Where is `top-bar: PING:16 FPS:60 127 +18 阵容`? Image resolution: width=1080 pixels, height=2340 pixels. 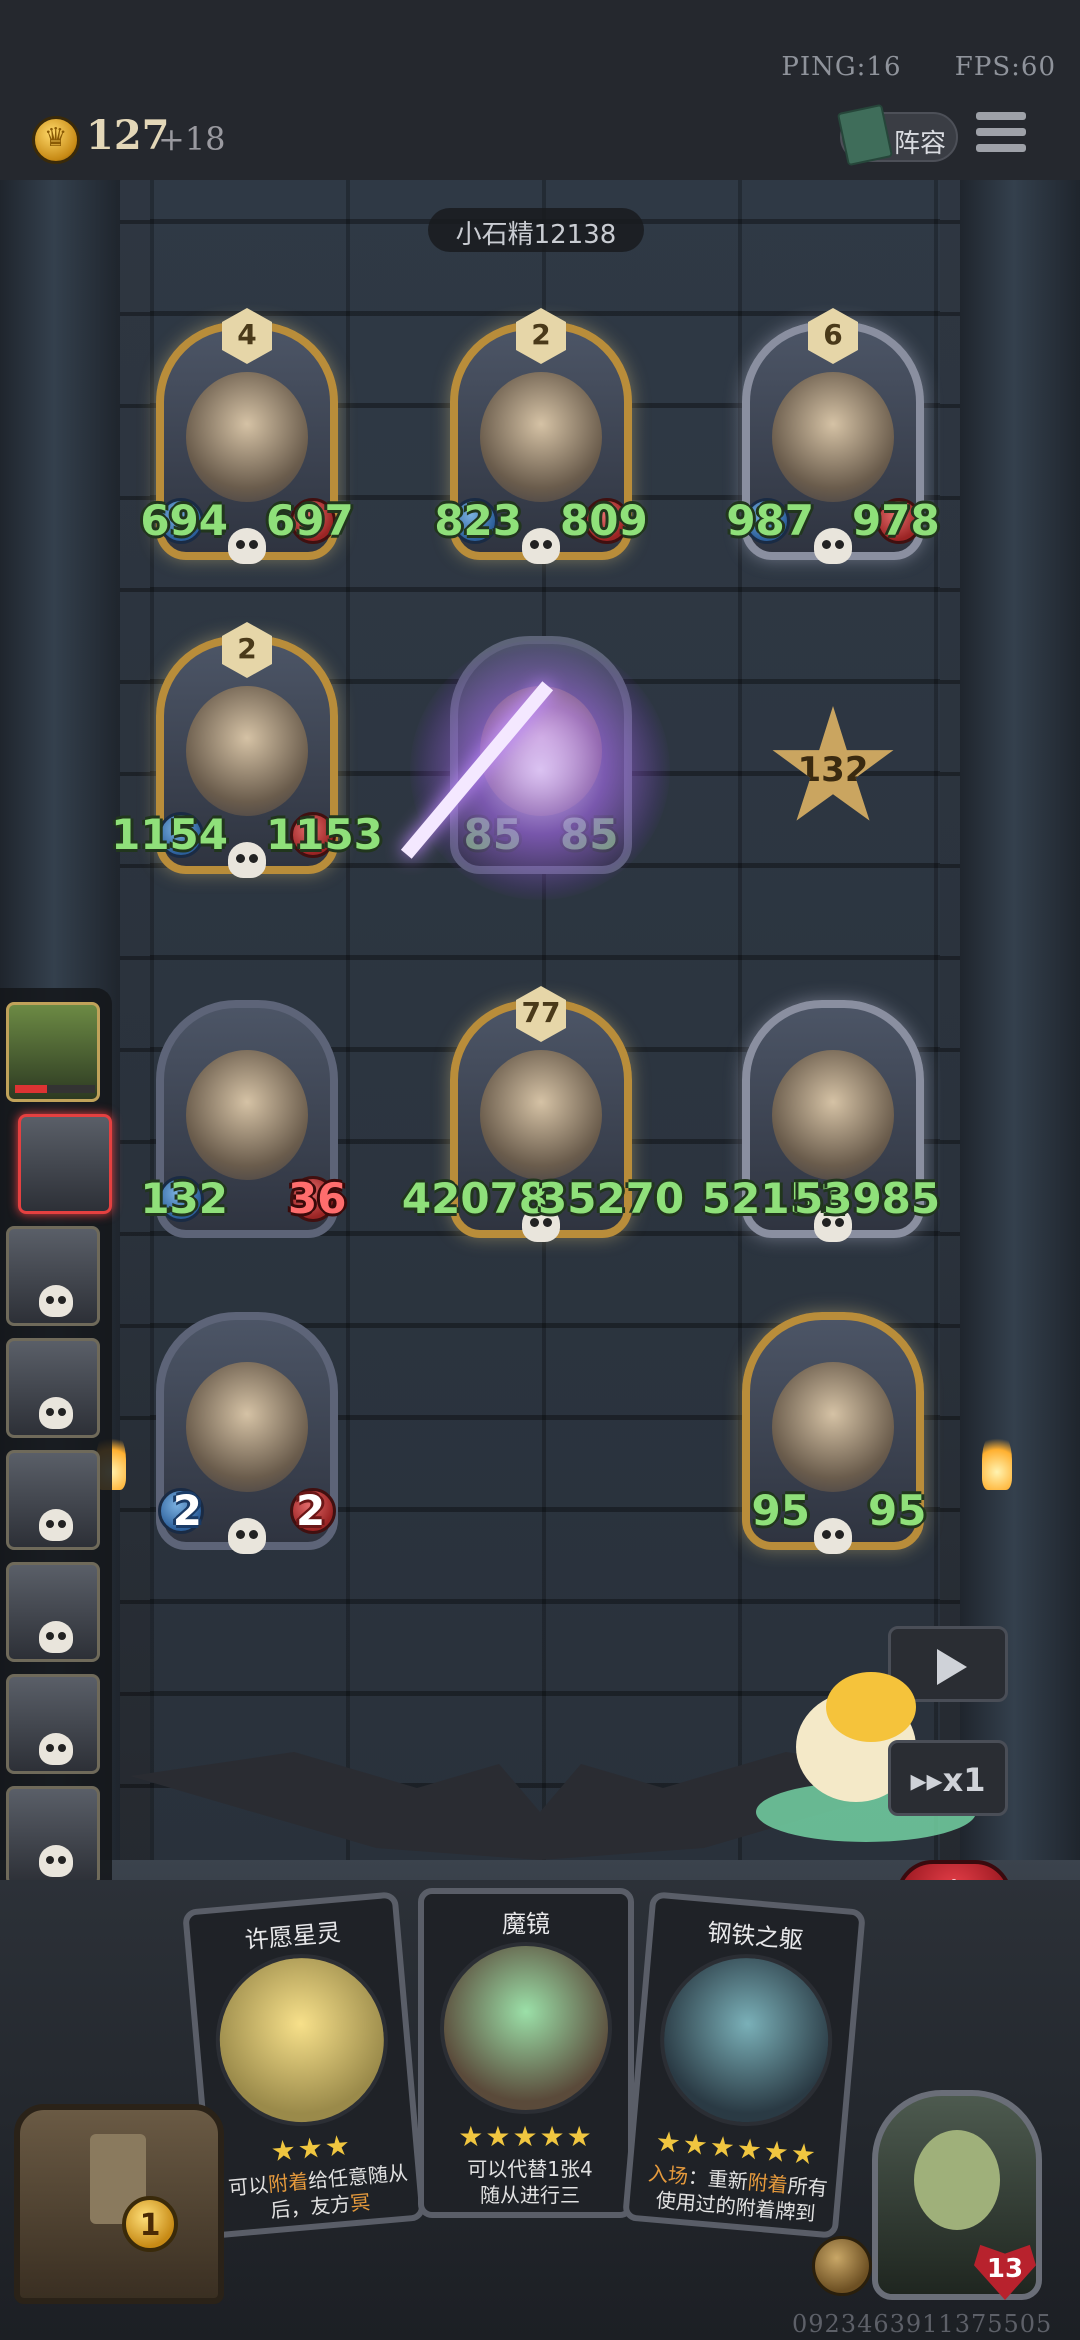 top-bar: PING:16 FPS:60 127 +18 阵容 is located at coordinates (540, 90).